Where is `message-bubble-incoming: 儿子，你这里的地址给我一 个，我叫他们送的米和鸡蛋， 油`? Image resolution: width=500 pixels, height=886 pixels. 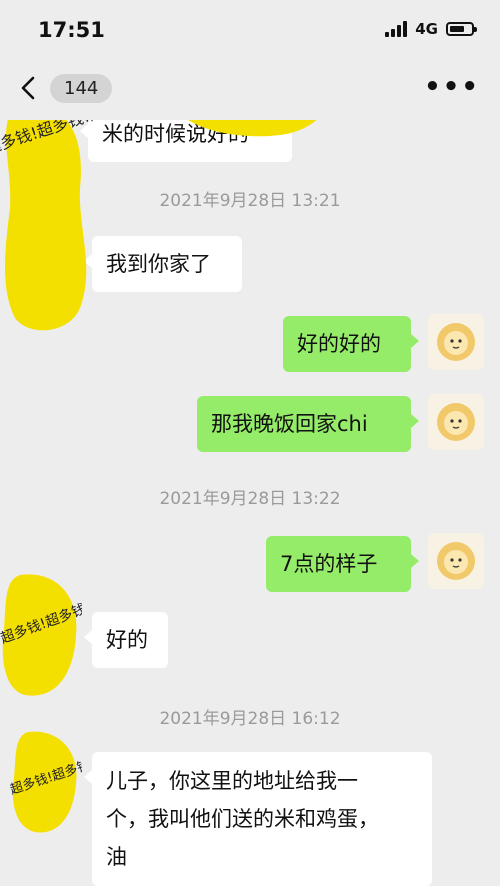 message-bubble-incoming: 儿子，你这里的地址给我一 个，我叫他们送的米和鸡蛋， 油 is located at coordinates (258, 819).